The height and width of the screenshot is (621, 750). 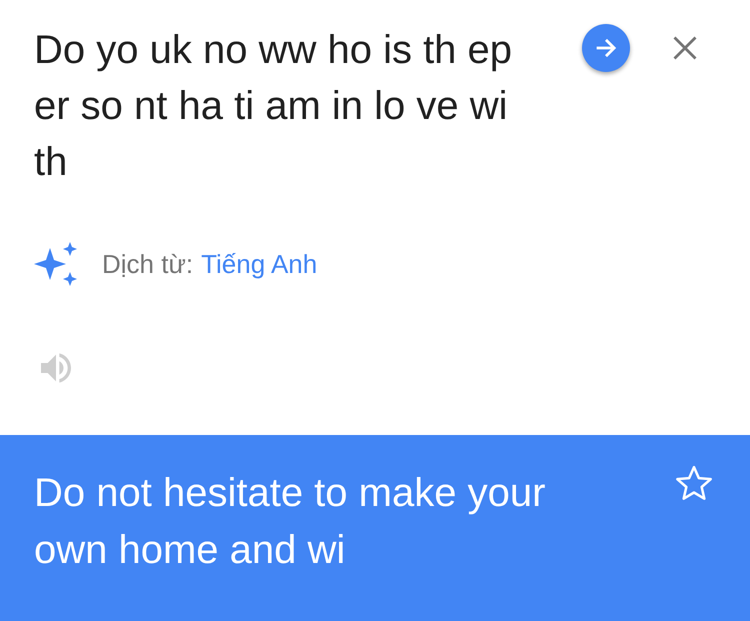 What do you see at coordinates (694, 483) in the screenshot?
I see `star-button` at bounding box center [694, 483].